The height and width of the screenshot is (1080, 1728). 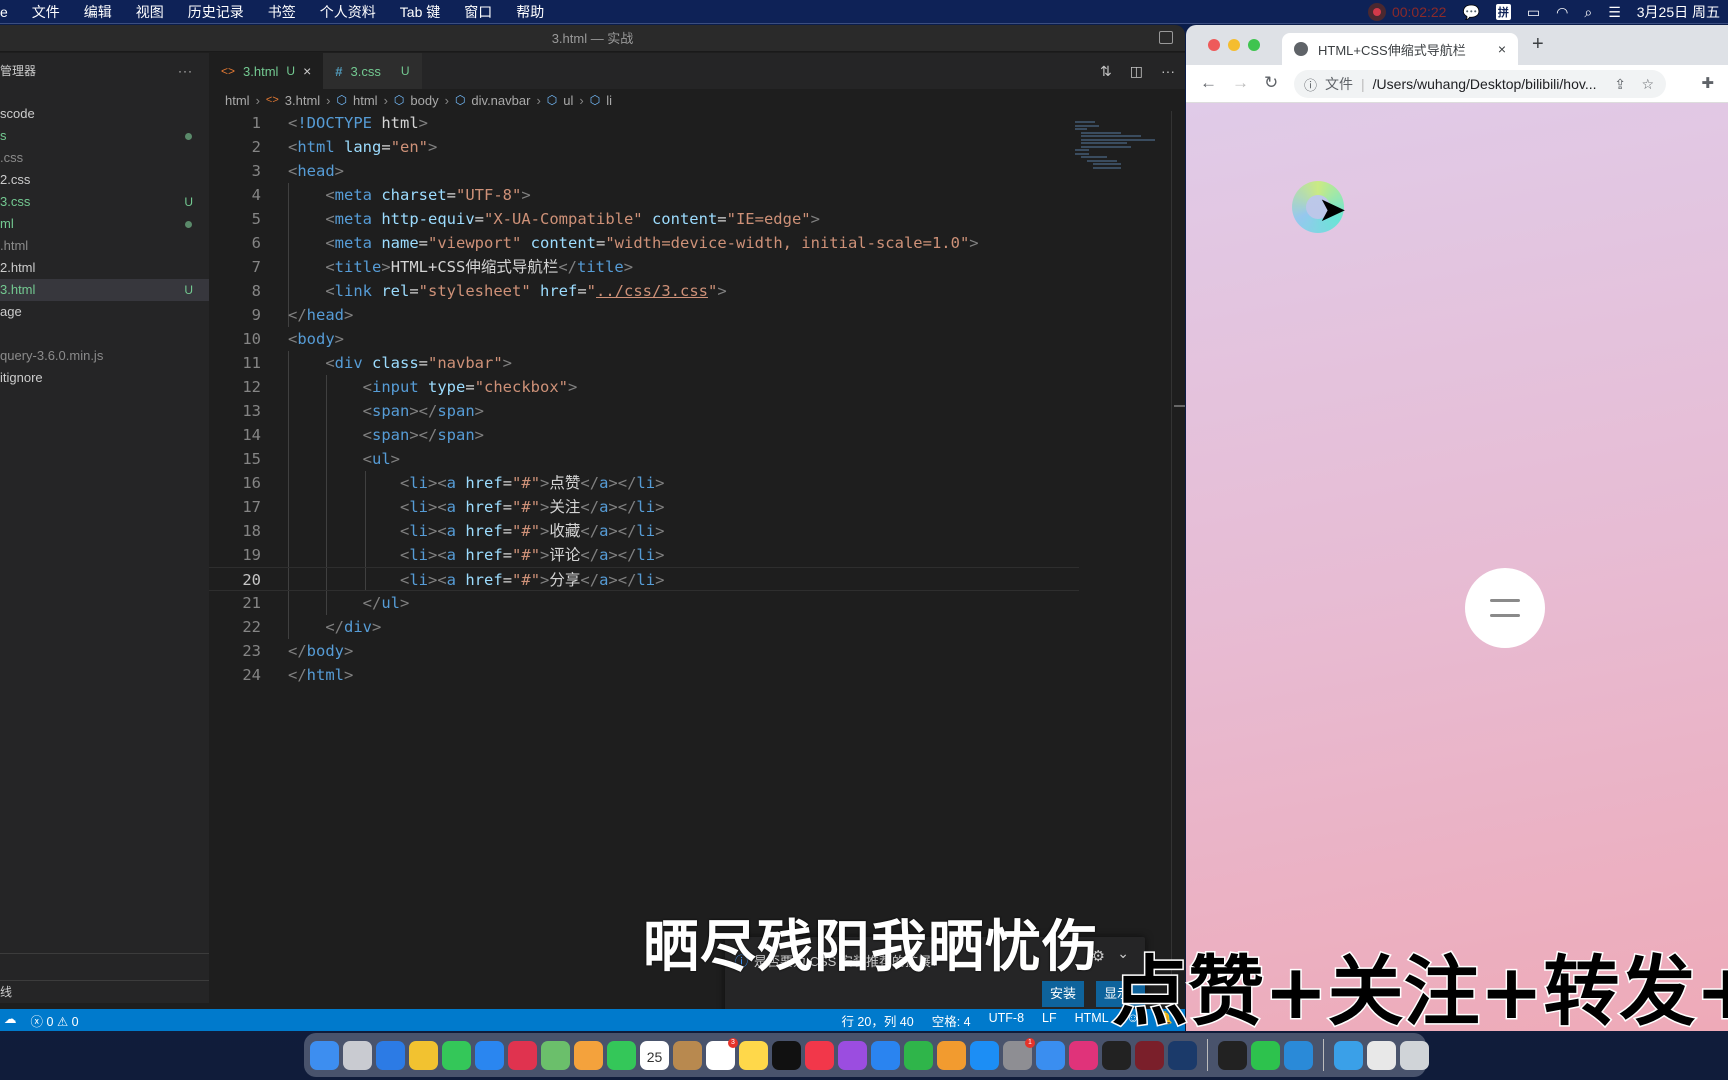 I want to click on qq-icon, so click(x=1116, y=1055).